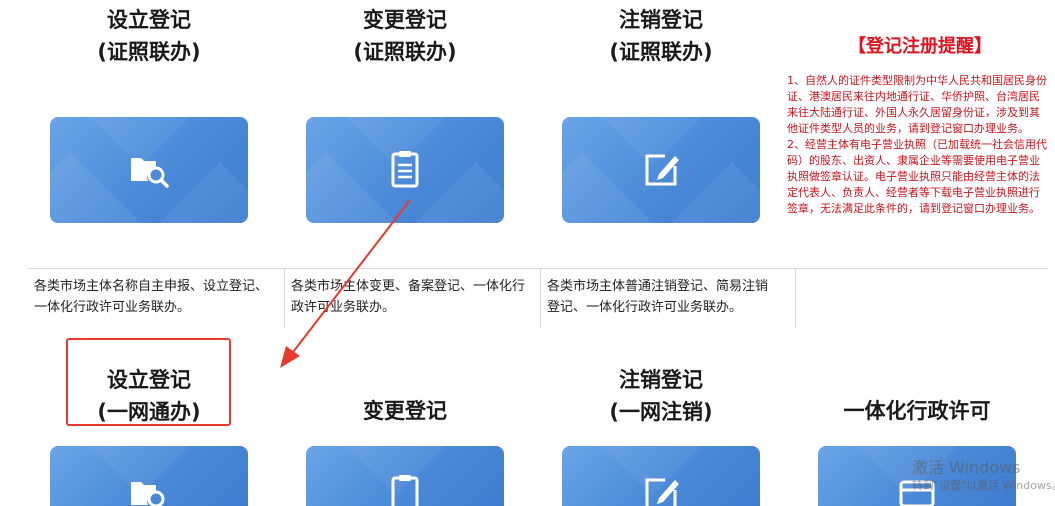 This screenshot has height=506, width=1055. What do you see at coordinates (966, 467) in the screenshot?
I see `watermark-line: 激活 Windows` at bounding box center [966, 467].